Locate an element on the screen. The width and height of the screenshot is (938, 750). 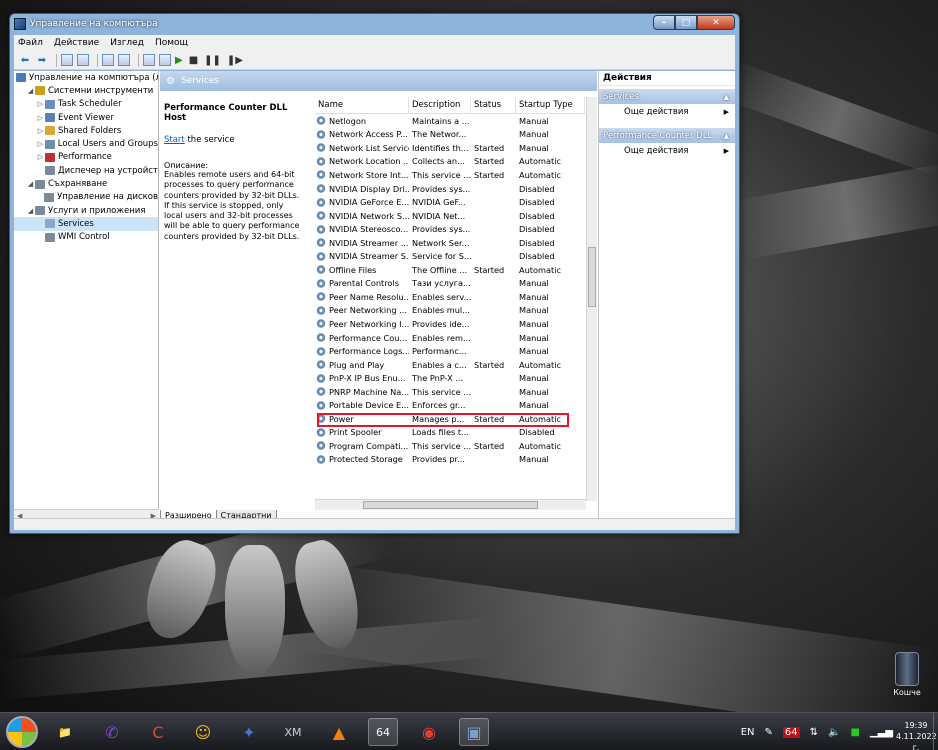
tree-item: WMI Control is located at coordinates (86, 237).